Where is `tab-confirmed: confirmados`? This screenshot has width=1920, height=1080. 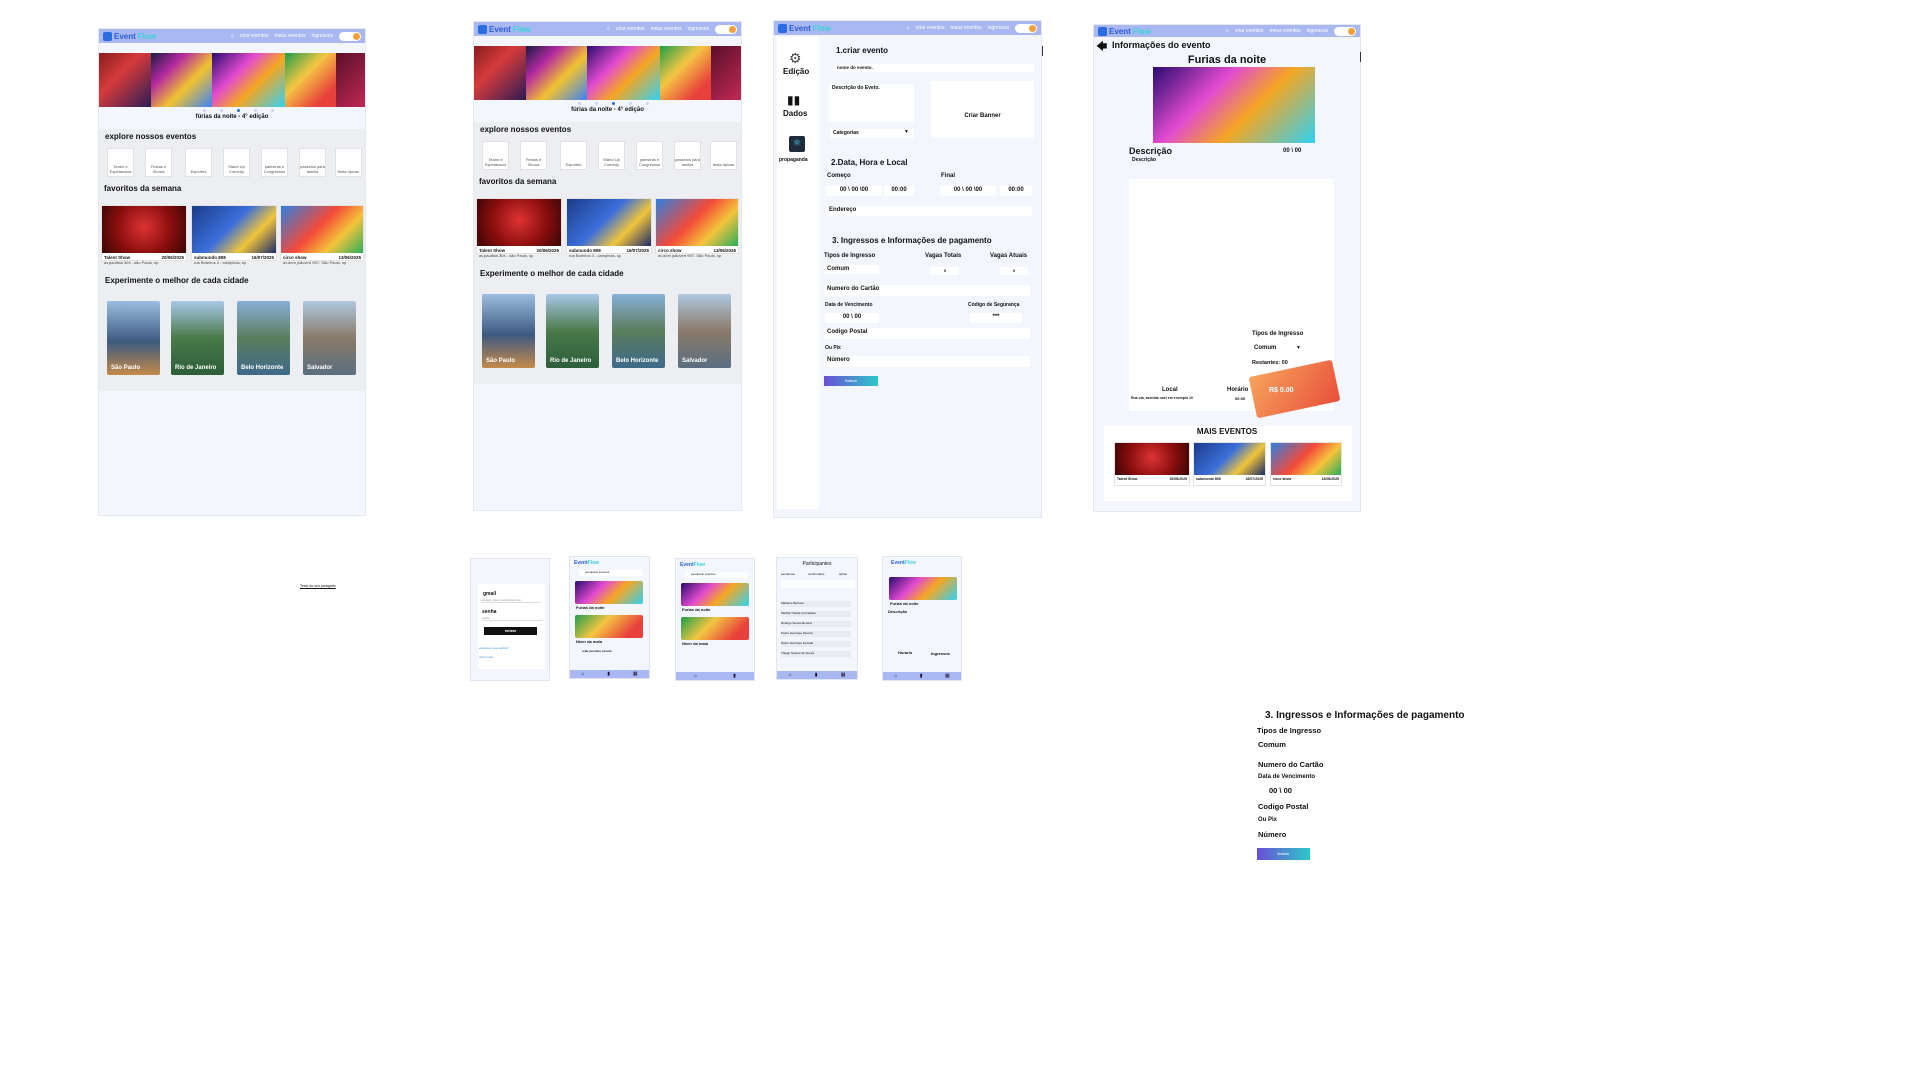 tab-confirmed: confirmados is located at coordinates (816, 574).